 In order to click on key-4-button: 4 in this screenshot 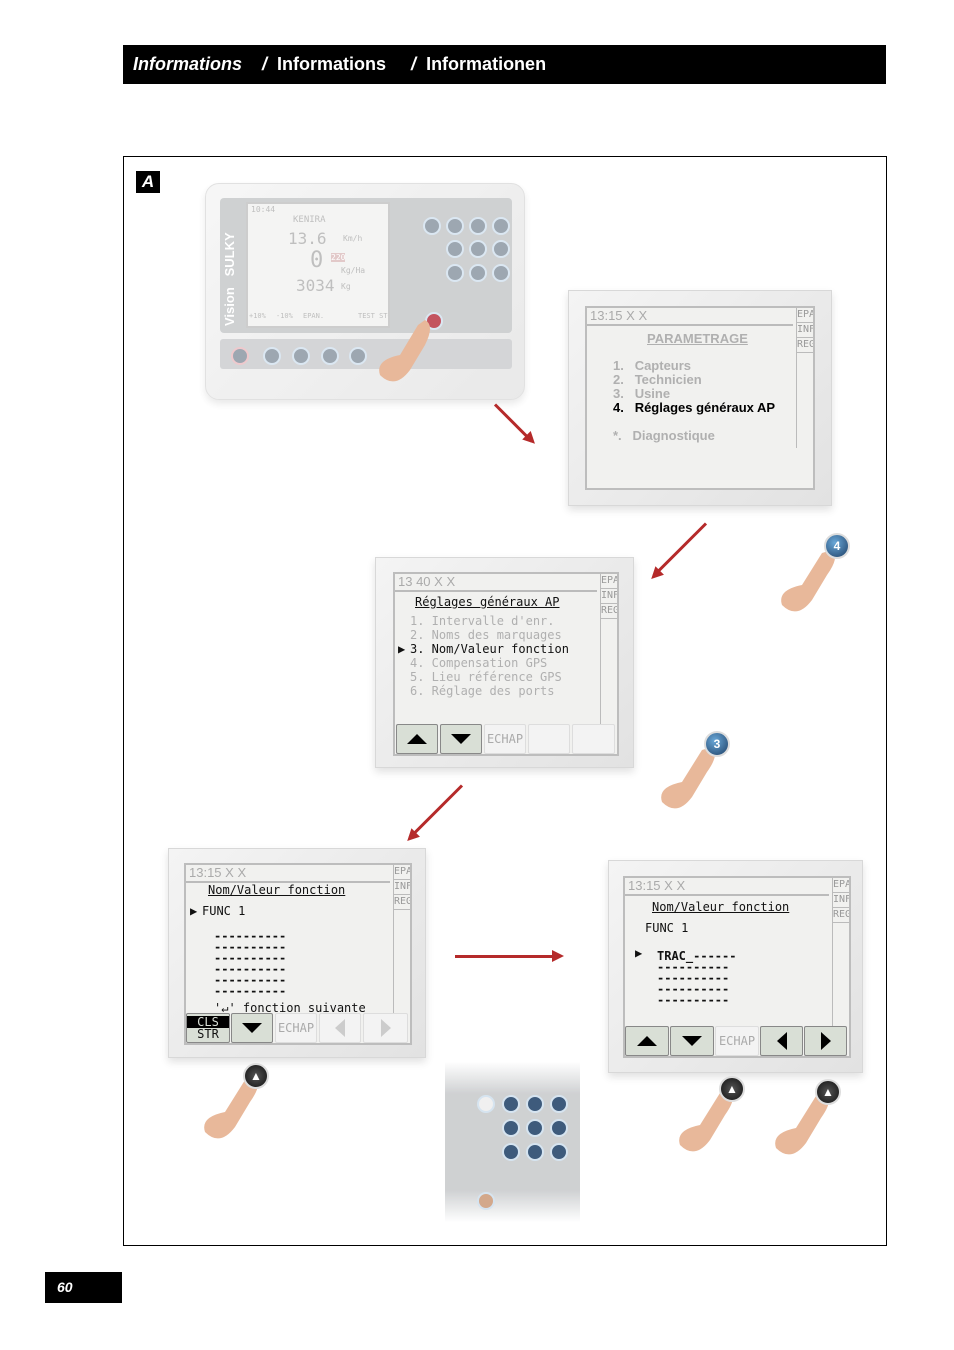, I will do `click(837, 546)`.